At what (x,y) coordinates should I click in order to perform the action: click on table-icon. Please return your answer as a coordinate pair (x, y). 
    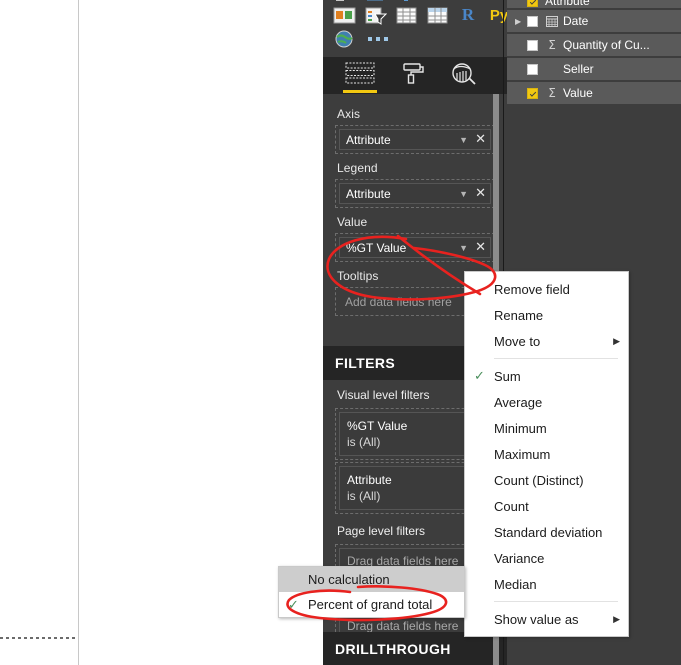
    Looking at the image, I should click on (406, 15).